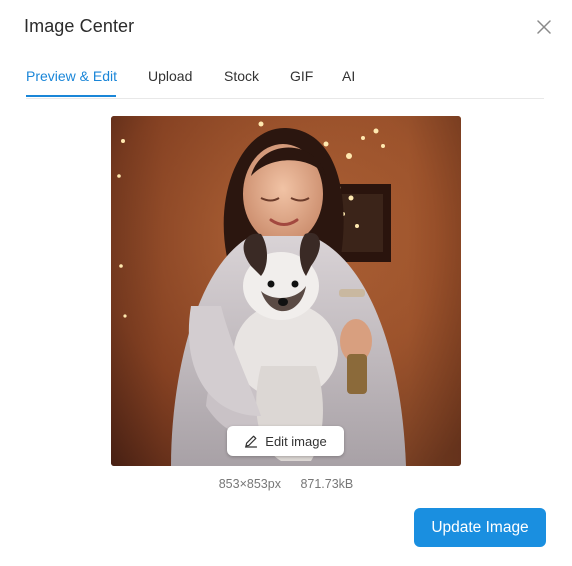 The height and width of the screenshot is (566, 572). Describe the element at coordinates (285, 79) in the screenshot. I see `tab-bar: Preview & Edit Upload Stock GIF AI` at that location.